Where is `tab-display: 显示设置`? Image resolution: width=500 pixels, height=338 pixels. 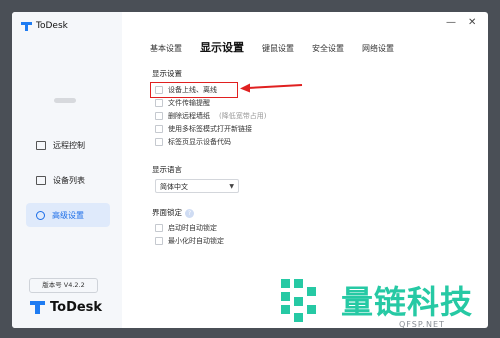 tab-display: 显示设置 is located at coordinates (222, 47).